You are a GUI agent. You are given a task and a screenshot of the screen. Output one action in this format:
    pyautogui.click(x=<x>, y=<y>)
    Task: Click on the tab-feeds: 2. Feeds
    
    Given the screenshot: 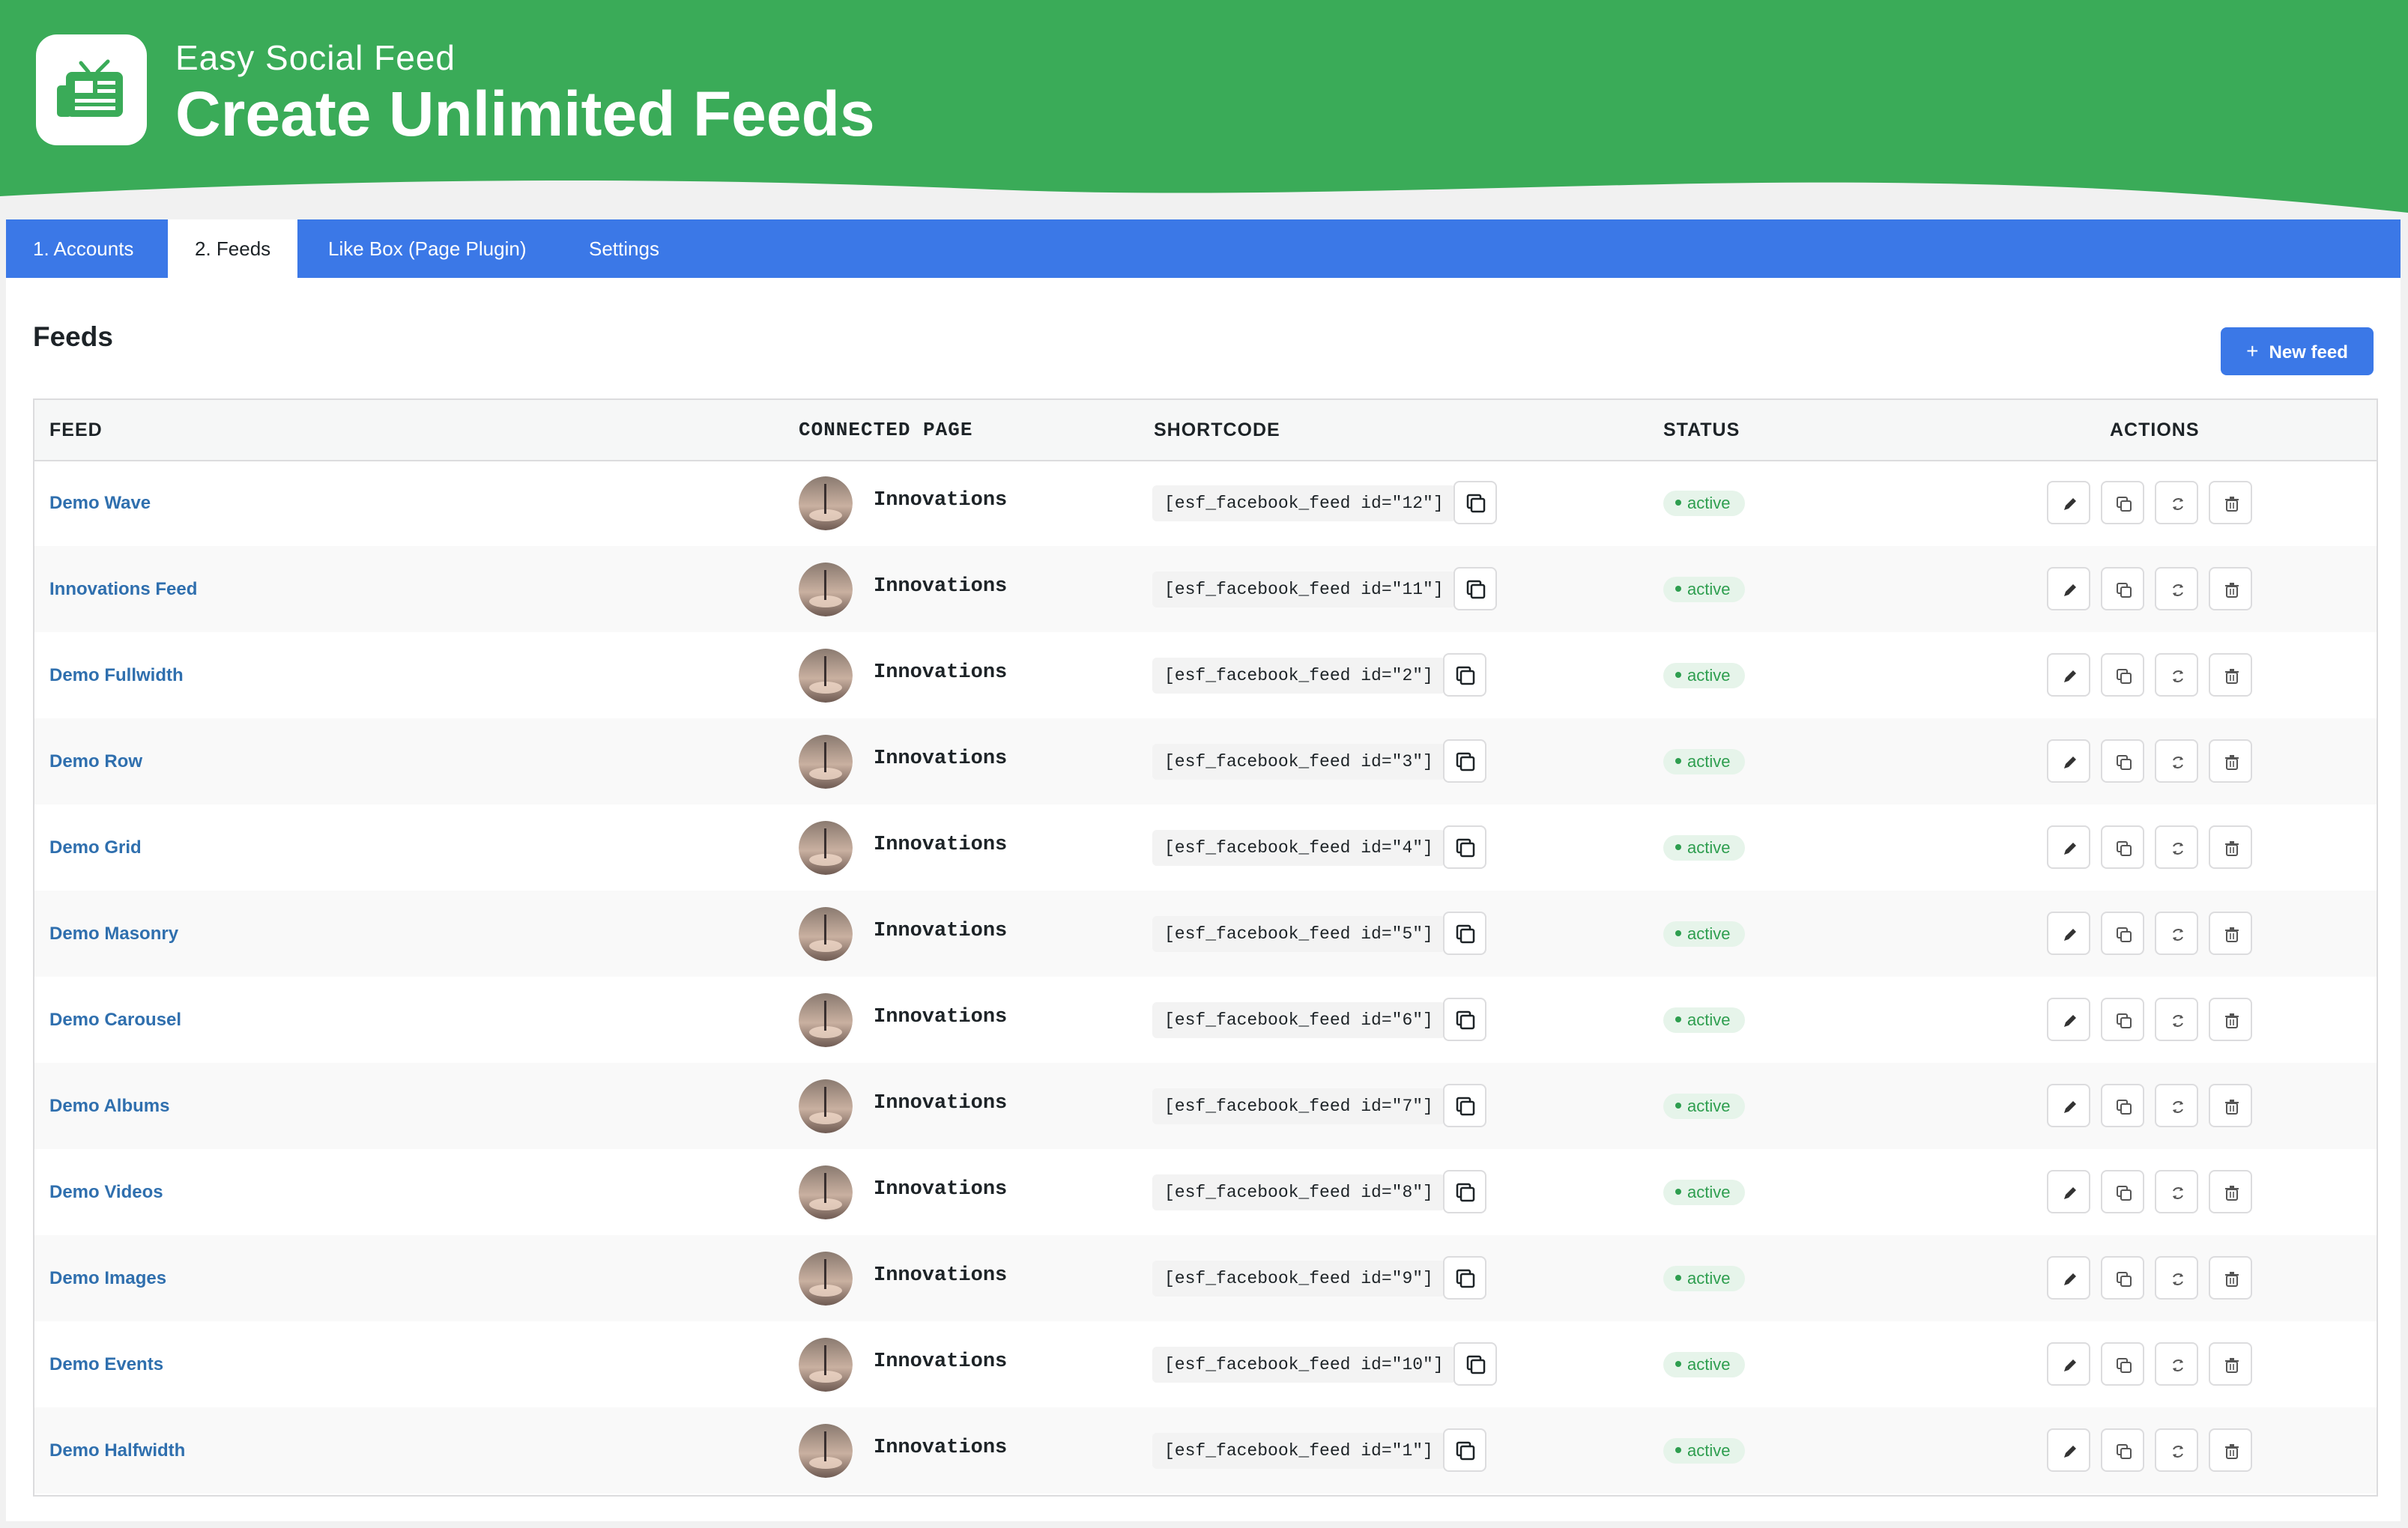 What is the action you would take?
    pyautogui.click(x=233, y=248)
    